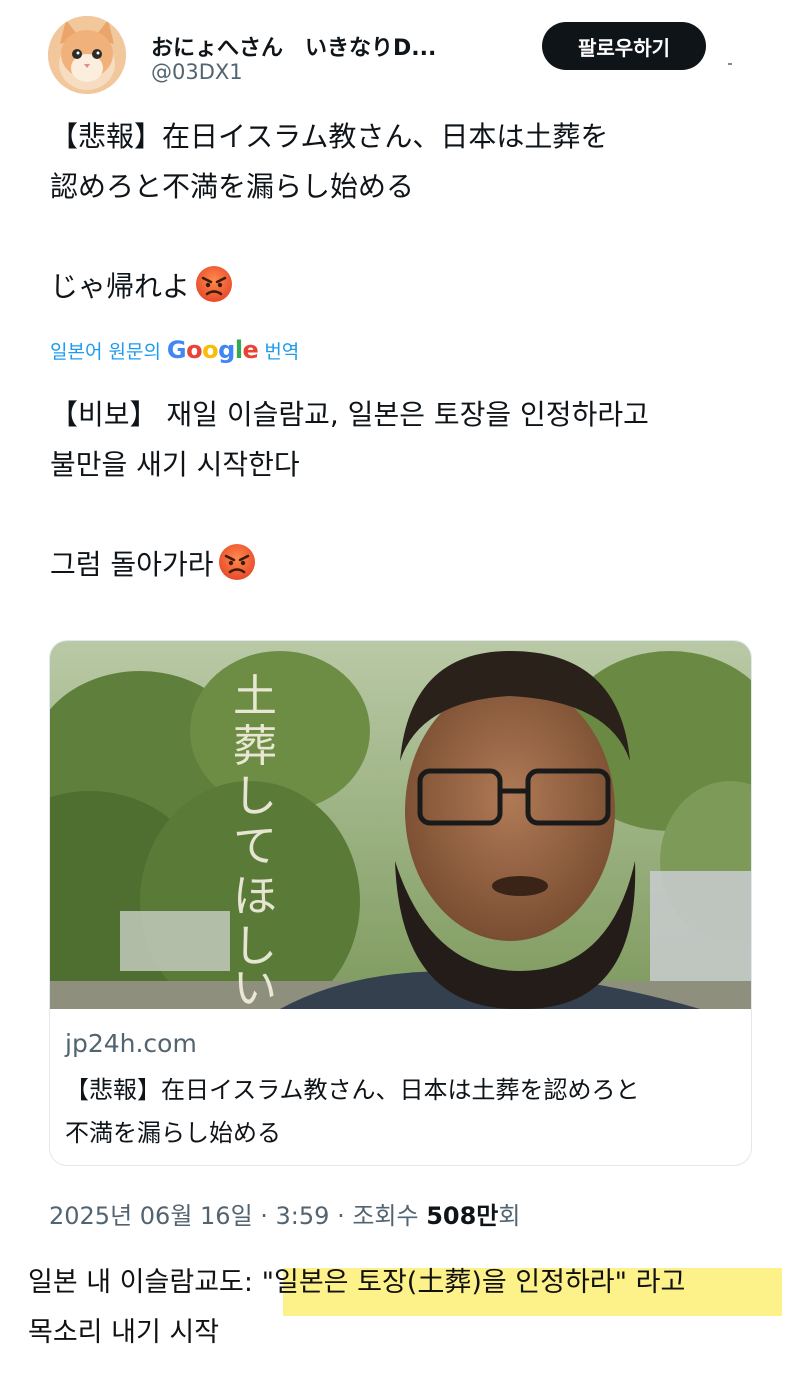 The height and width of the screenshot is (1379, 800). What do you see at coordinates (352, 1090) in the screenshot?
I see `card-title-line: 【悲報】在日イスラム教さん、日本は土葬を認めろと` at bounding box center [352, 1090].